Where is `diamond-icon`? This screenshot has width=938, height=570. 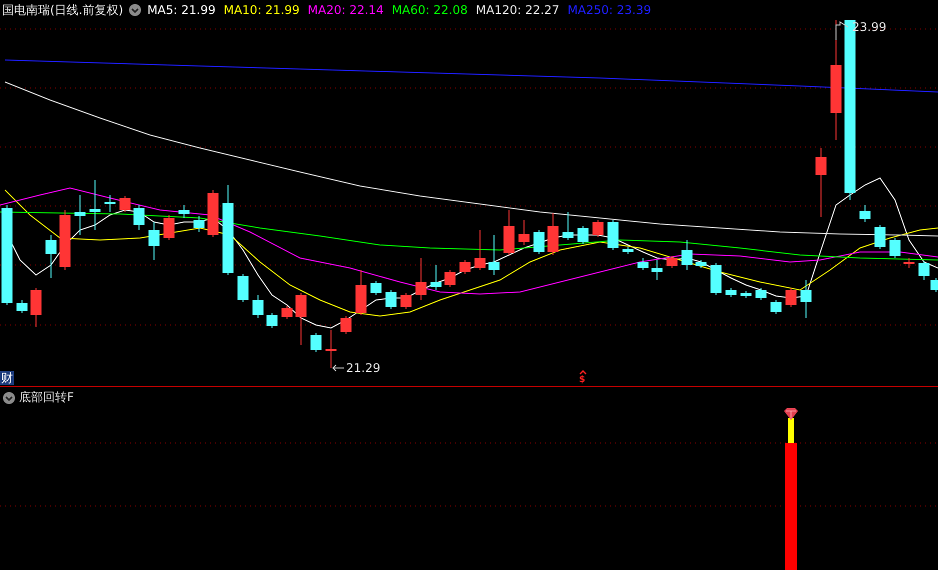
diamond-icon is located at coordinates (791, 414).